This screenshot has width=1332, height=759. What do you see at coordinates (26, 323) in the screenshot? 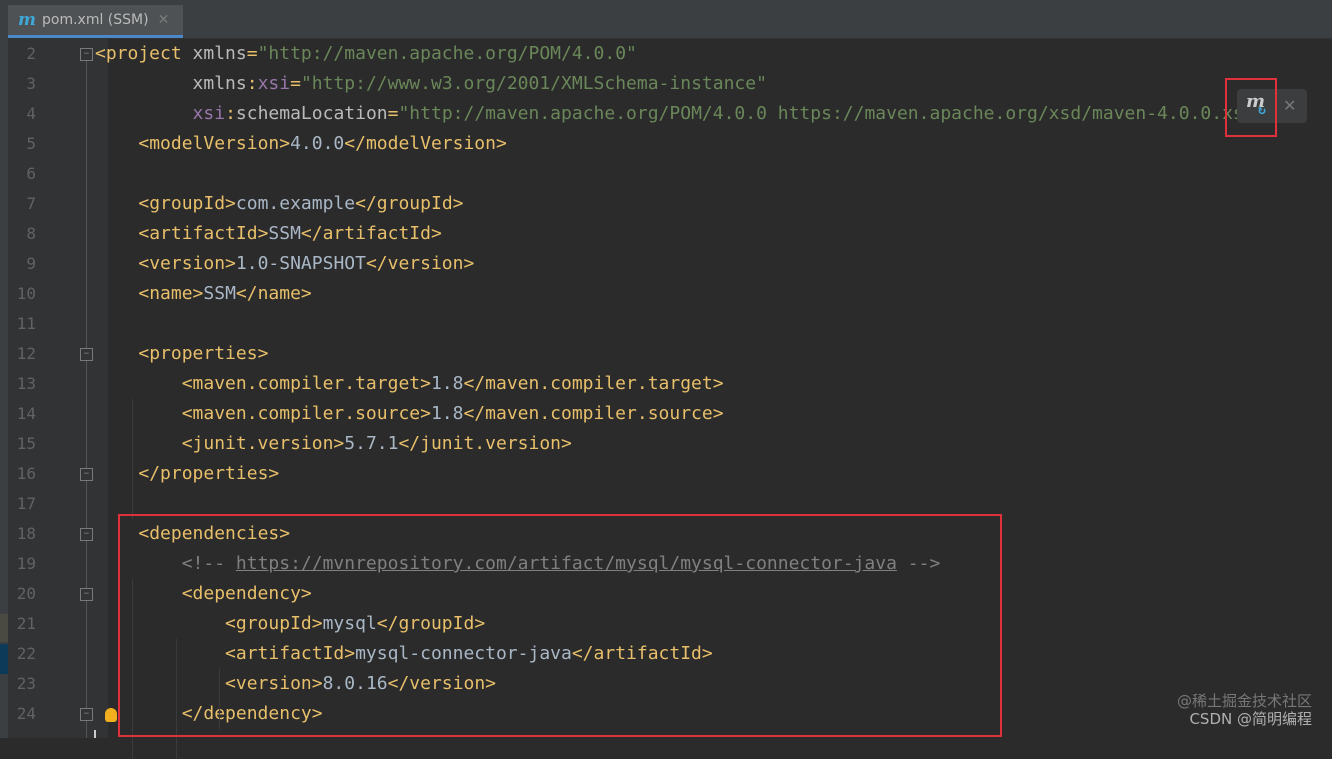
I see `line-number: 11` at bounding box center [26, 323].